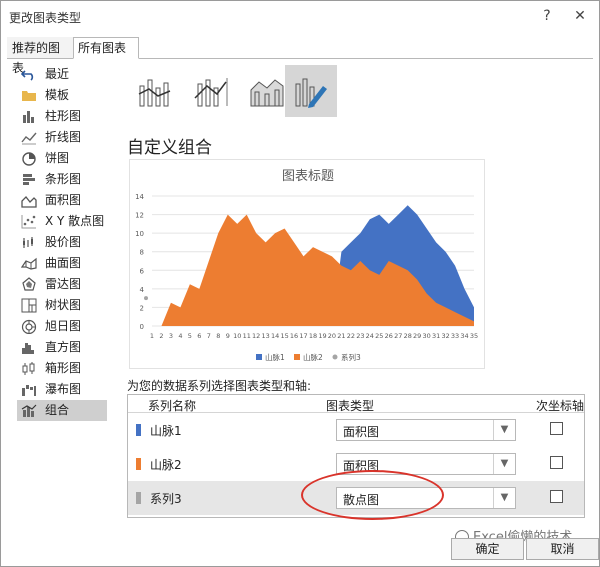  I want to click on treemap-icon, so click(29, 305).